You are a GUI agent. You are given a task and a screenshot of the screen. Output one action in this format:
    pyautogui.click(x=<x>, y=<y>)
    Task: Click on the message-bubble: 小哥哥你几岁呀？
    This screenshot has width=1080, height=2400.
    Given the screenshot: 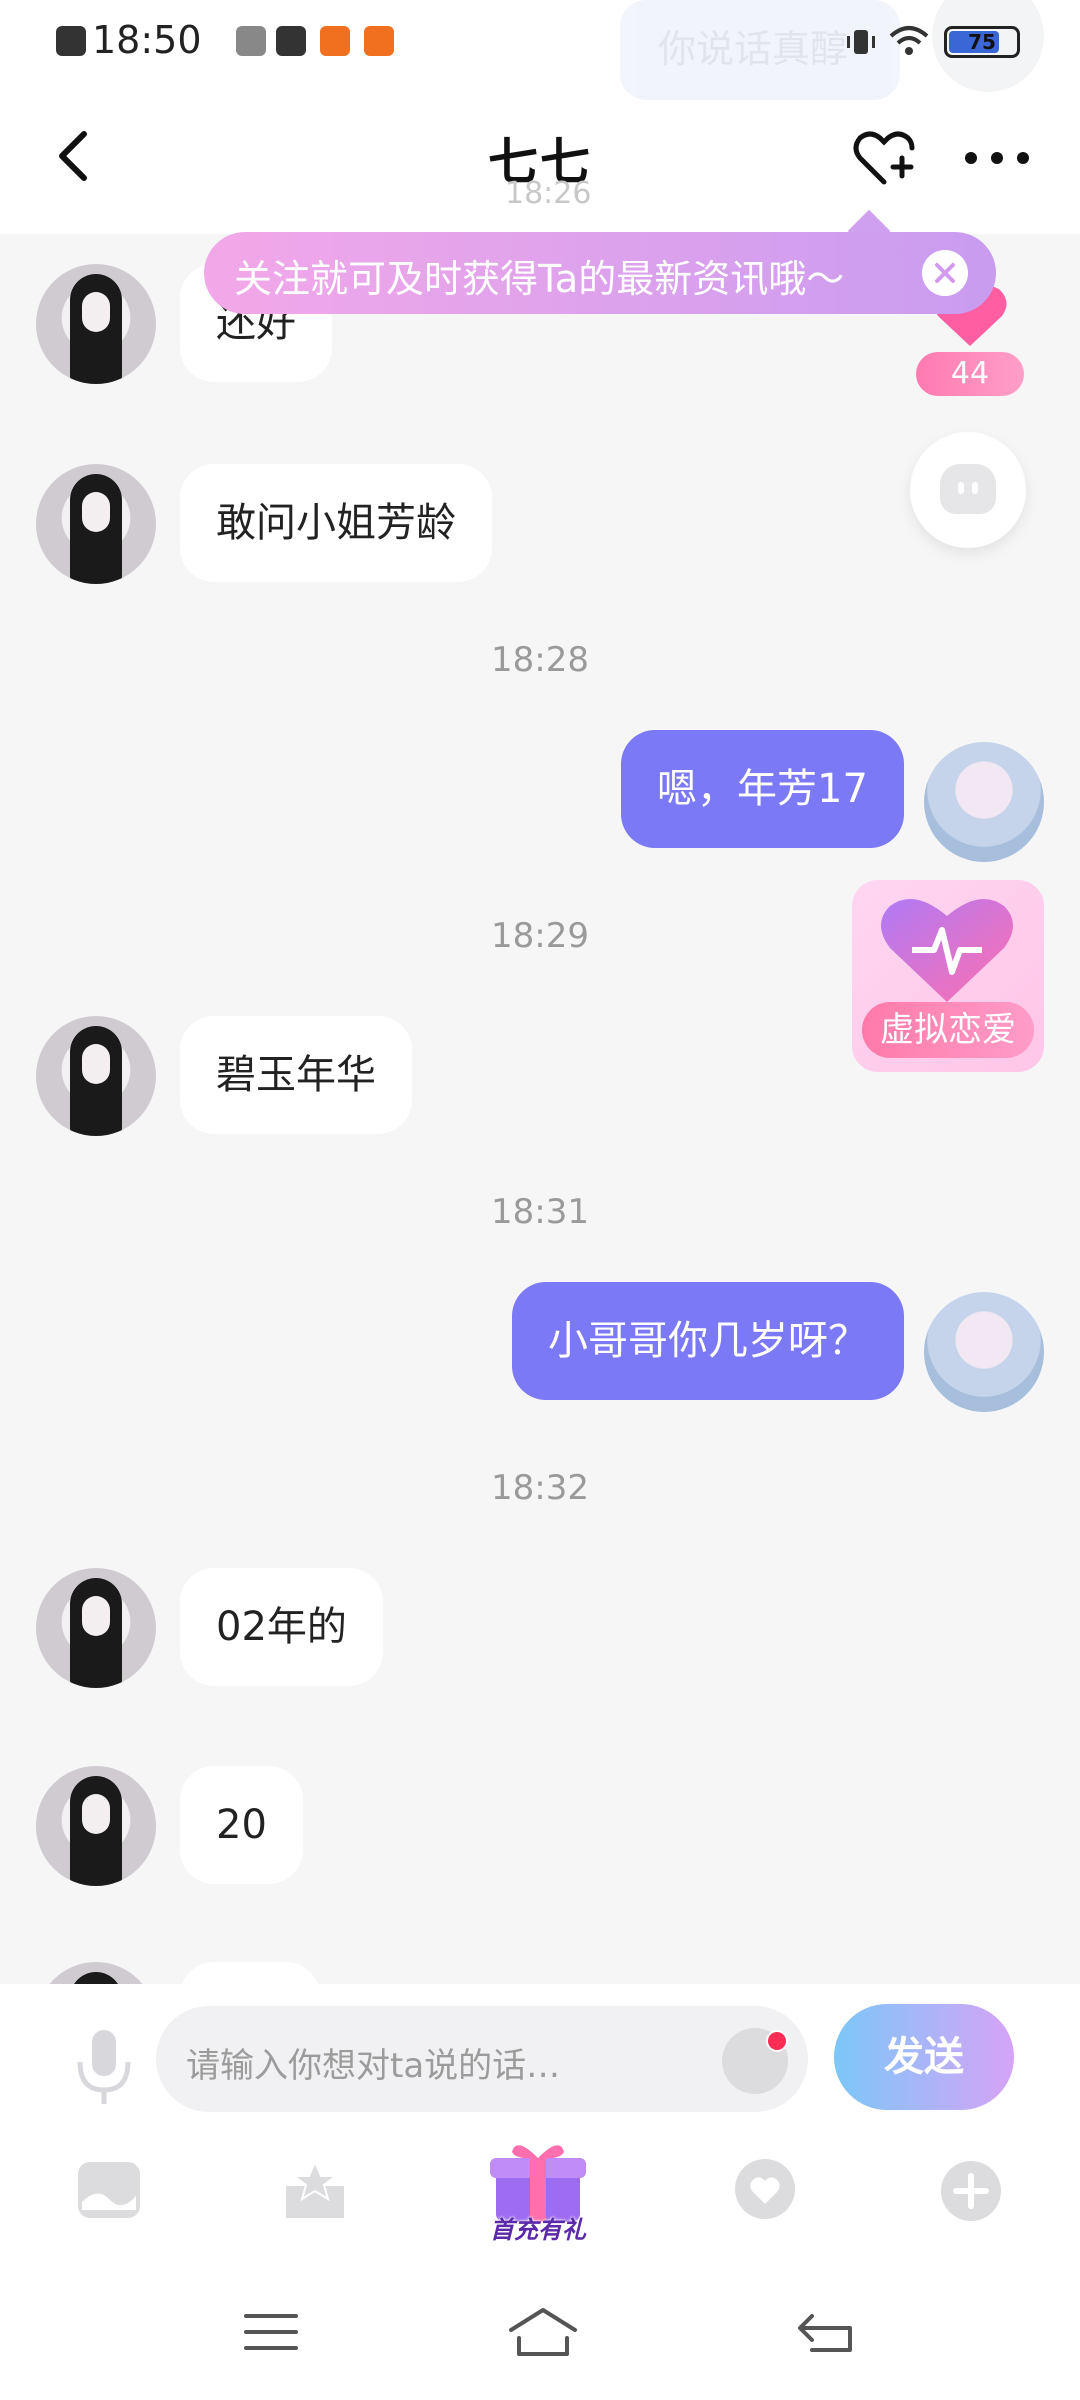 What is the action you would take?
    pyautogui.click(x=708, y=1341)
    